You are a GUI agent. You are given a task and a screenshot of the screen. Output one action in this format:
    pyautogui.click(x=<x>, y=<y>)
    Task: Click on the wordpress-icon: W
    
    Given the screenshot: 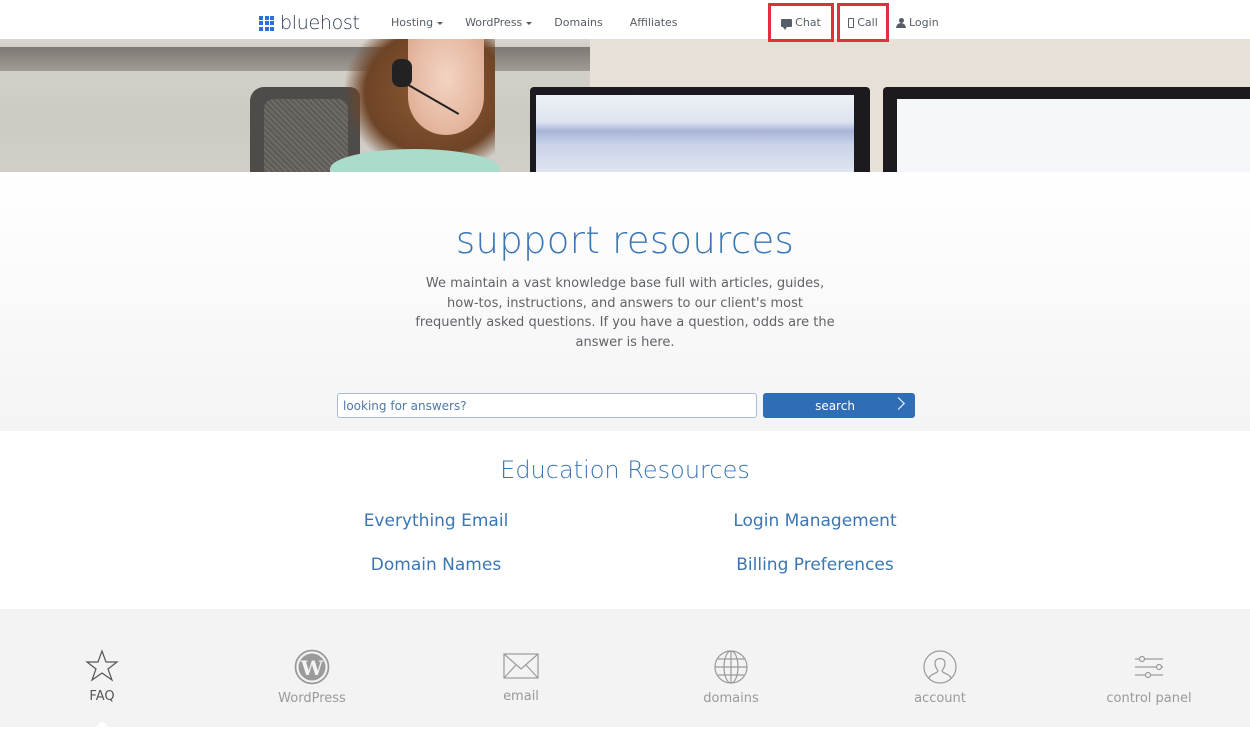 What is the action you would take?
    pyautogui.click(x=312, y=667)
    